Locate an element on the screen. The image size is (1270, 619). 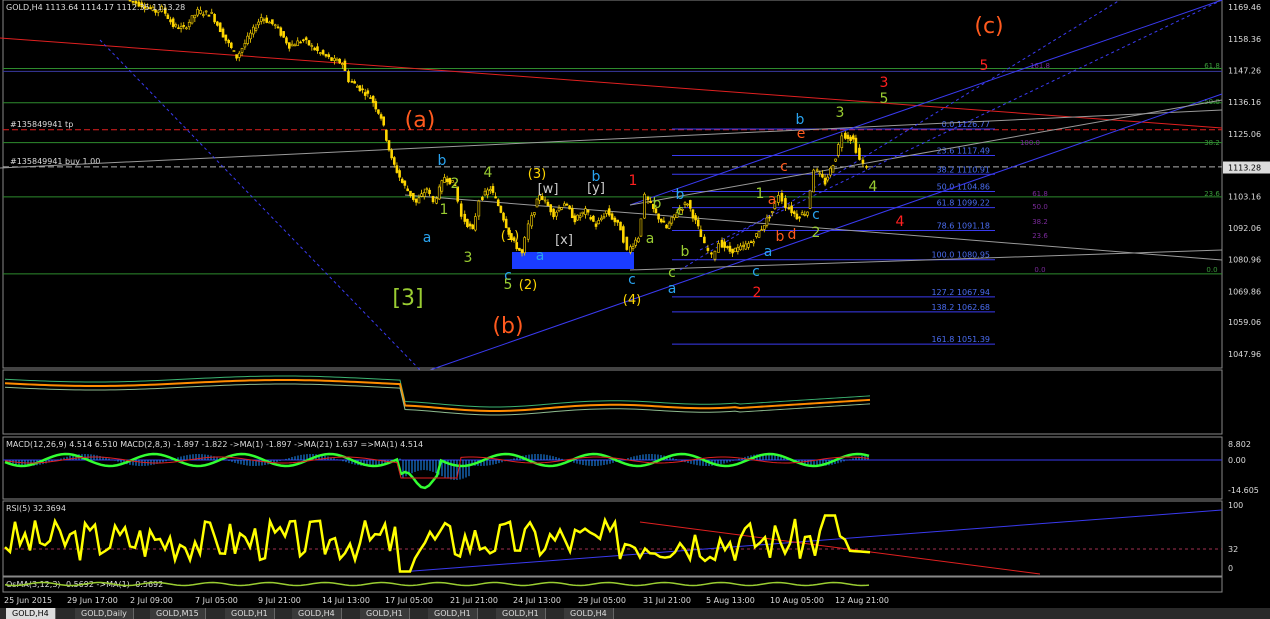
rsi-tick: 32 is located at coordinates (1233, 549).